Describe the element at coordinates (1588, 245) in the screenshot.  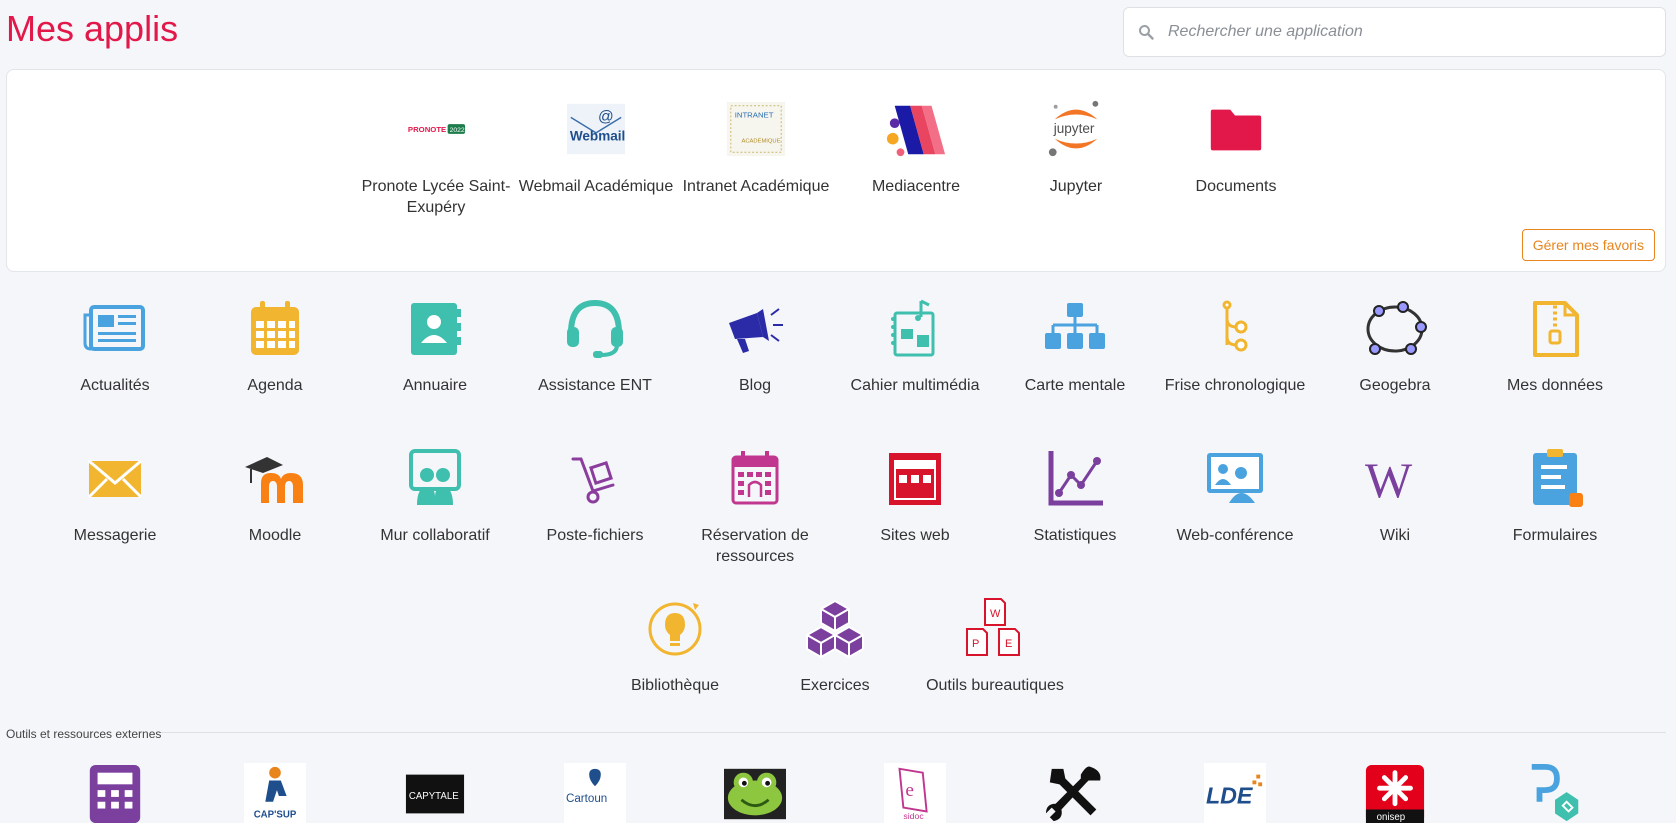
I see `manage-favorites-button: Gérer mes favoris` at that location.